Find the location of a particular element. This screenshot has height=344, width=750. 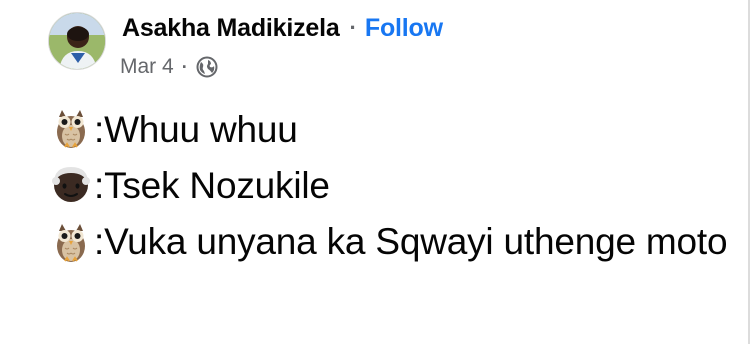

globe-icon is located at coordinates (207, 67).